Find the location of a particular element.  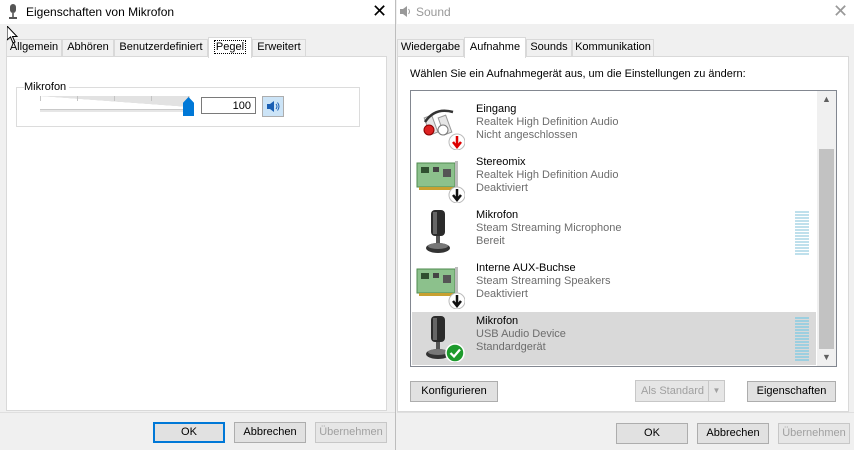

list-item-selected: Mikrofon USB Audio Device Standardgerät is located at coordinates (614, 338).